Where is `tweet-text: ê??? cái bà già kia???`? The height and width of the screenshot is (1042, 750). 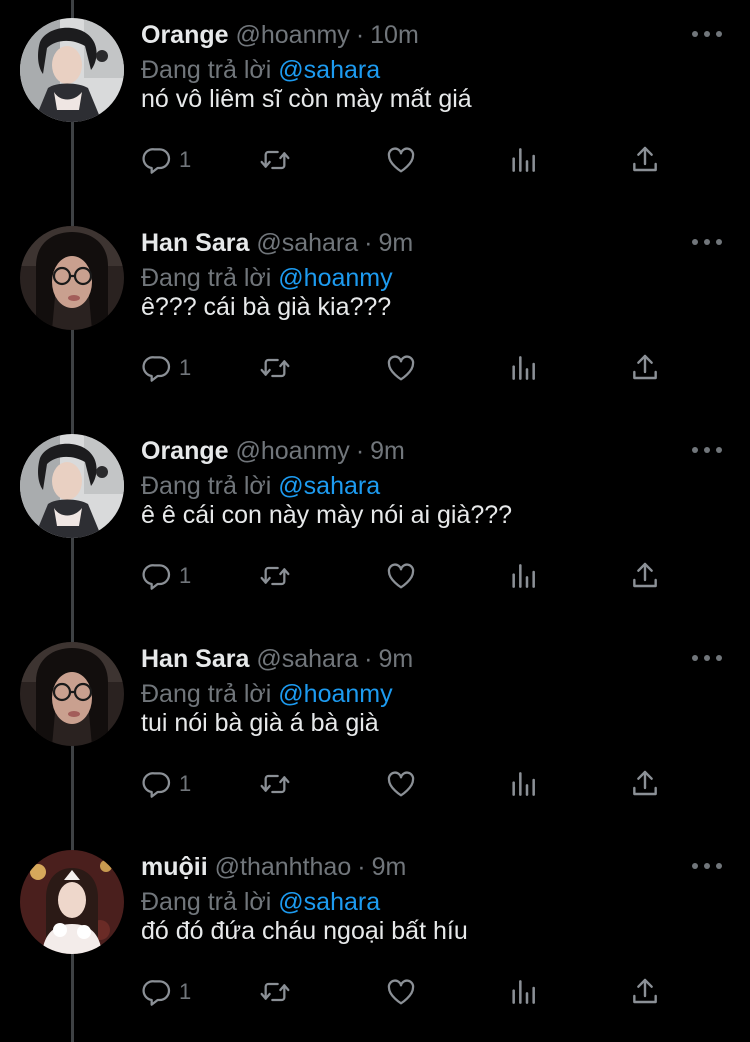 tweet-text: ê??? cái bà già kia??? is located at coordinates (266, 307).